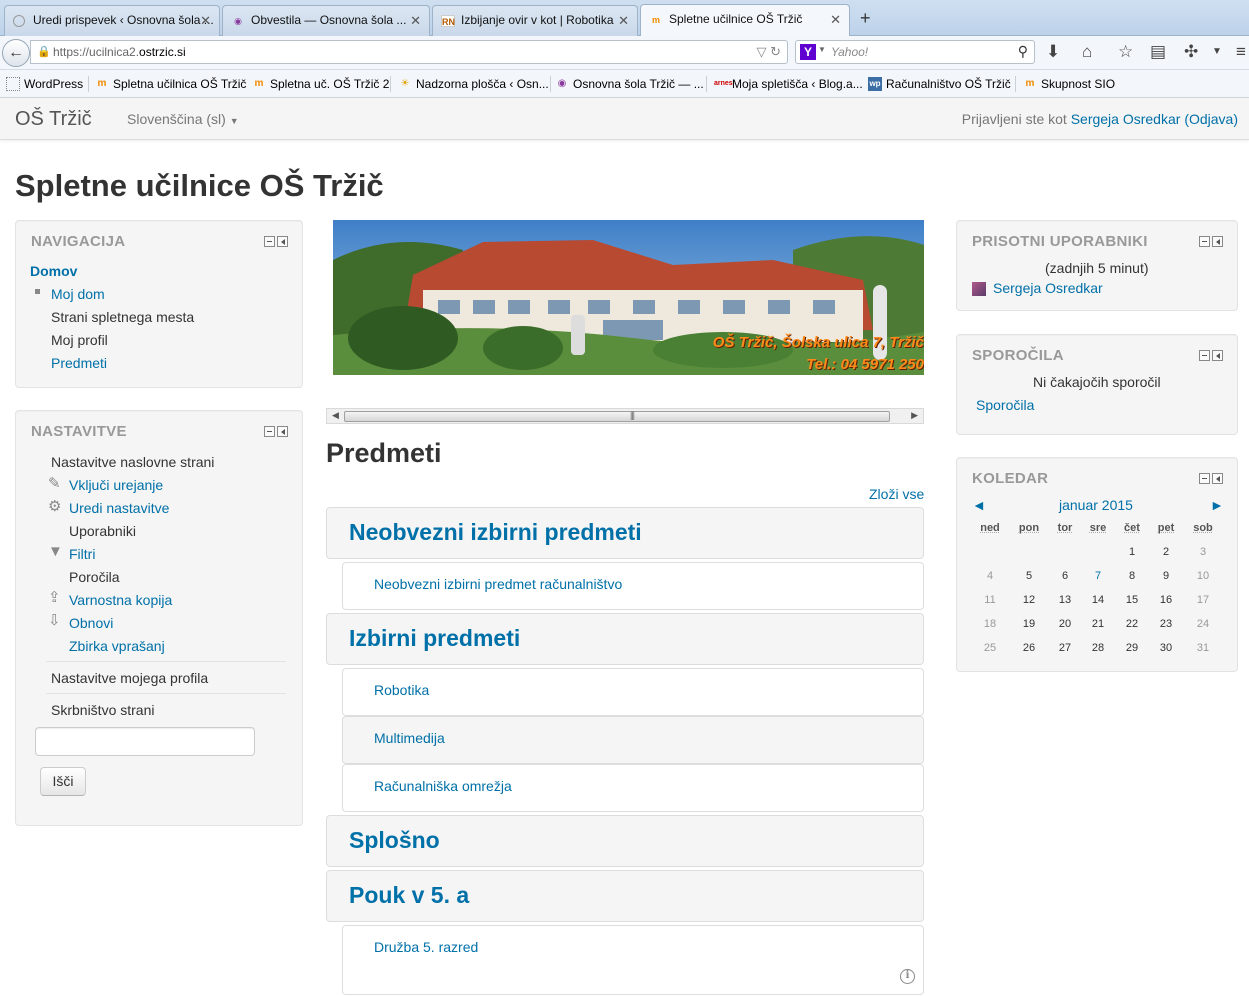 This screenshot has width=1249, height=996. I want to click on settings-site-admin: Skrbništvo strani, so click(102, 710).